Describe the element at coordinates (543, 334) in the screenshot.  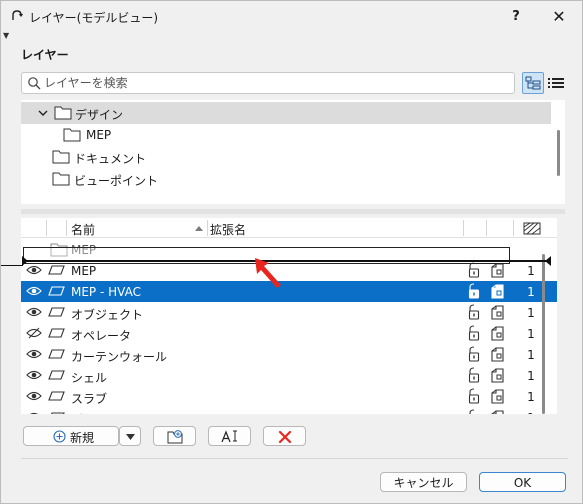
I see `table-scrollbar` at that location.